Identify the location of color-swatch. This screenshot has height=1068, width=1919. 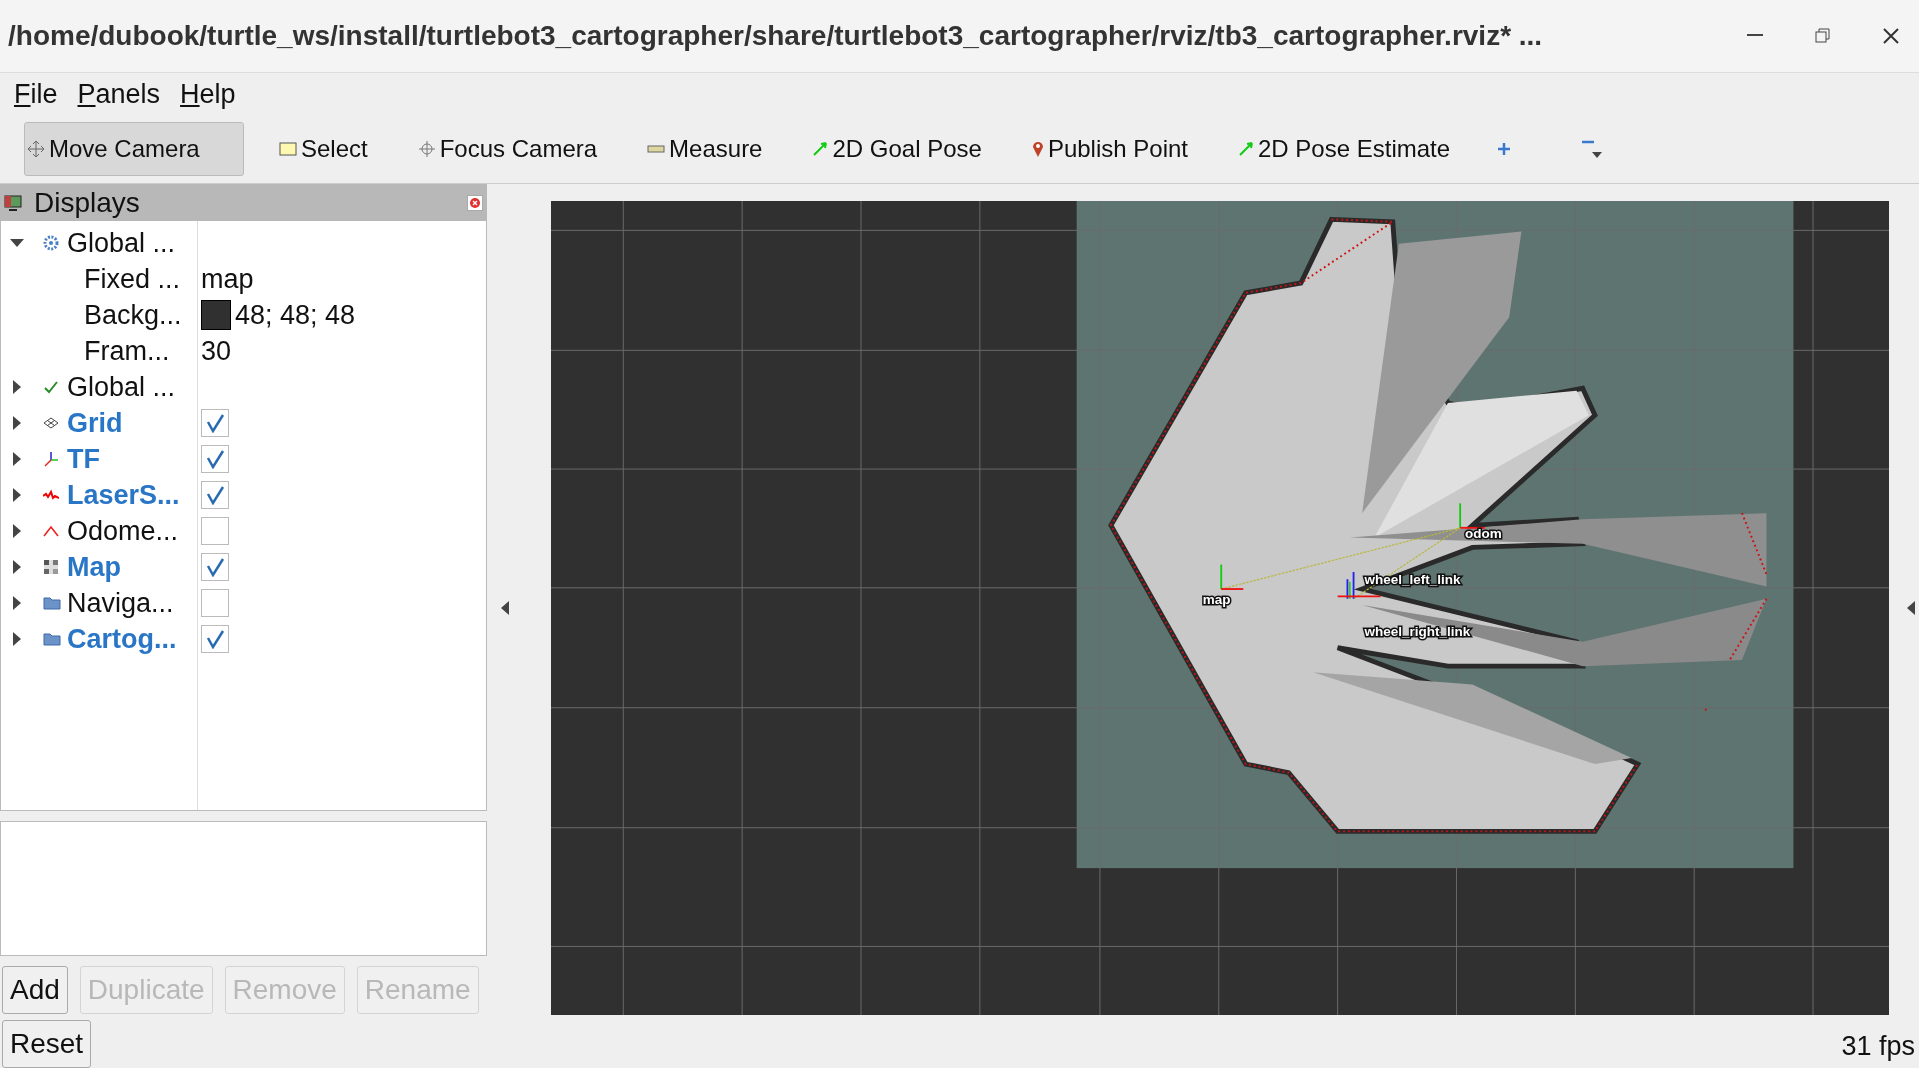
(216, 315).